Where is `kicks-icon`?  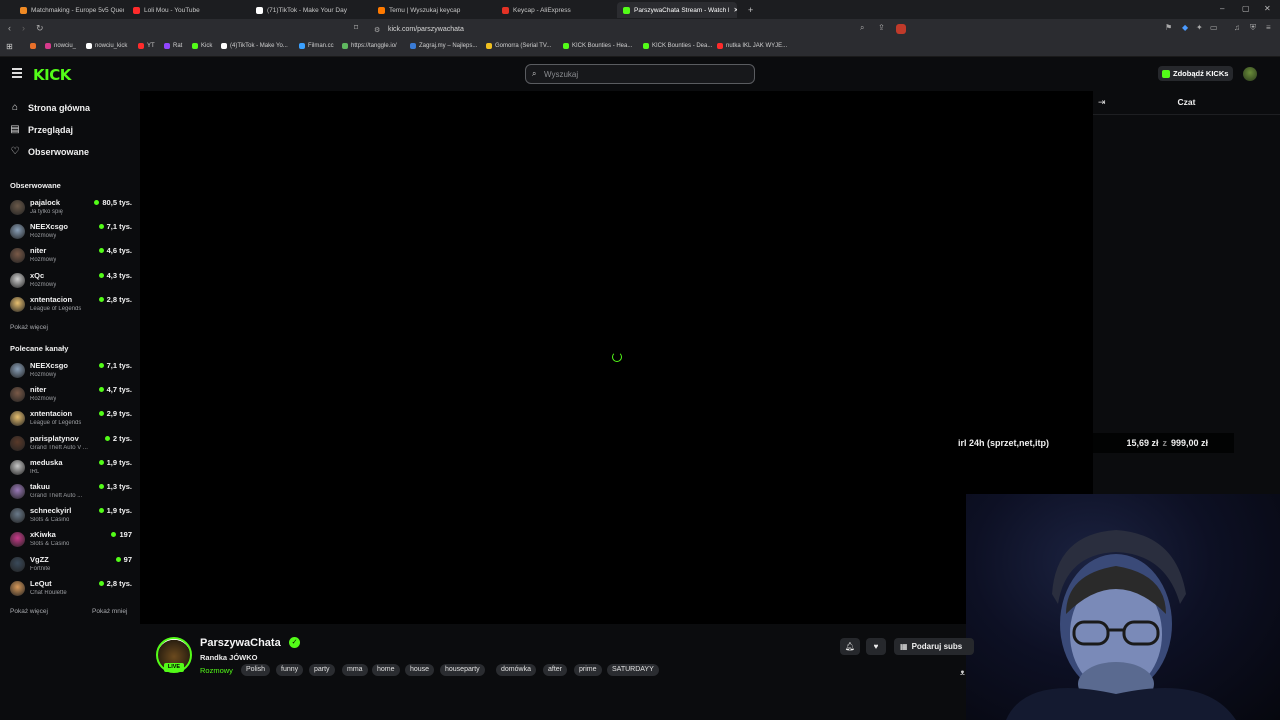
kicks-icon is located at coordinates (1166, 73).